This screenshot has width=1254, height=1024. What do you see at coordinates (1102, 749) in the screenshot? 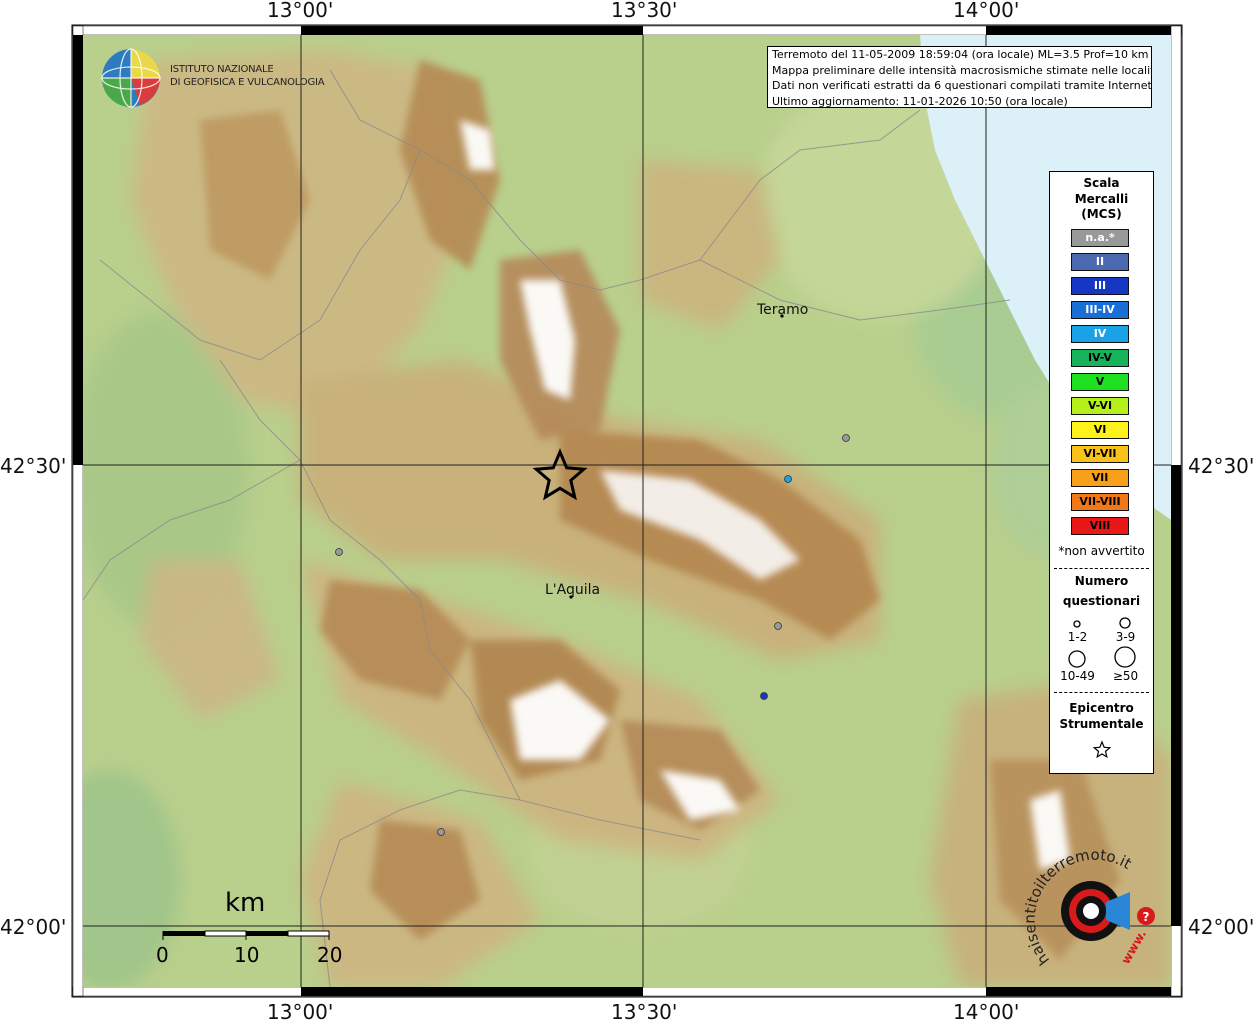
I see `legend-star-icon` at bounding box center [1102, 749].